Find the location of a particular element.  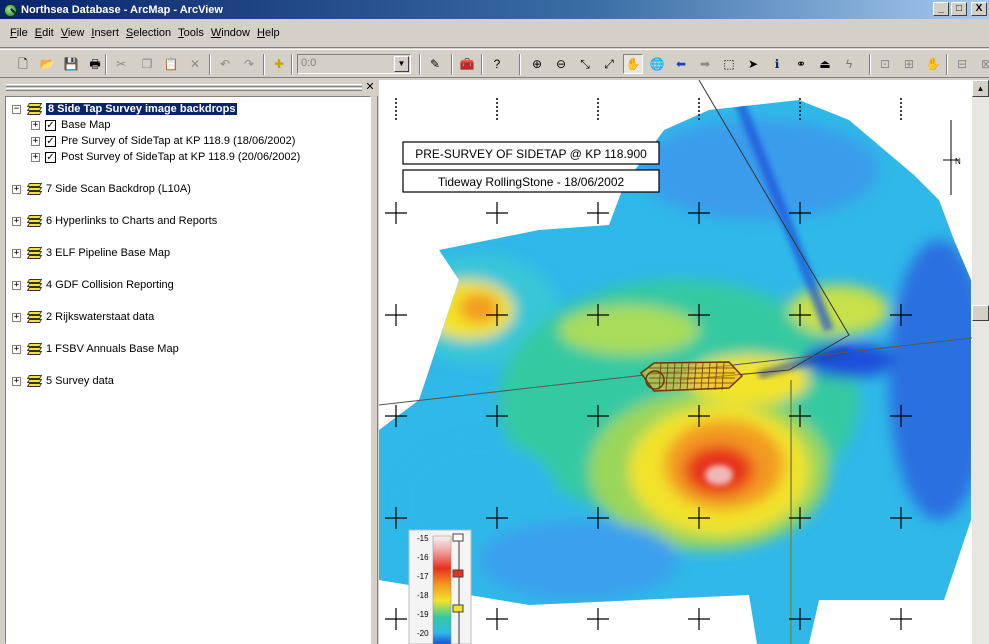

pan-hand-icon: ✋ is located at coordinates (633, 64).